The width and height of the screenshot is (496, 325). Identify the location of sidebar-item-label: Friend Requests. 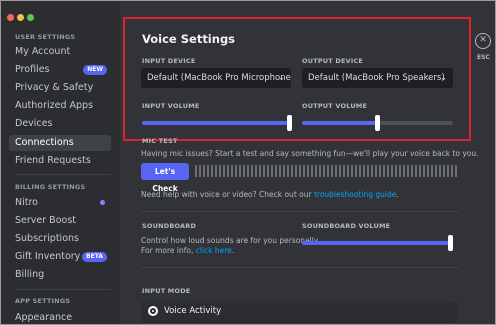
(53, 160).